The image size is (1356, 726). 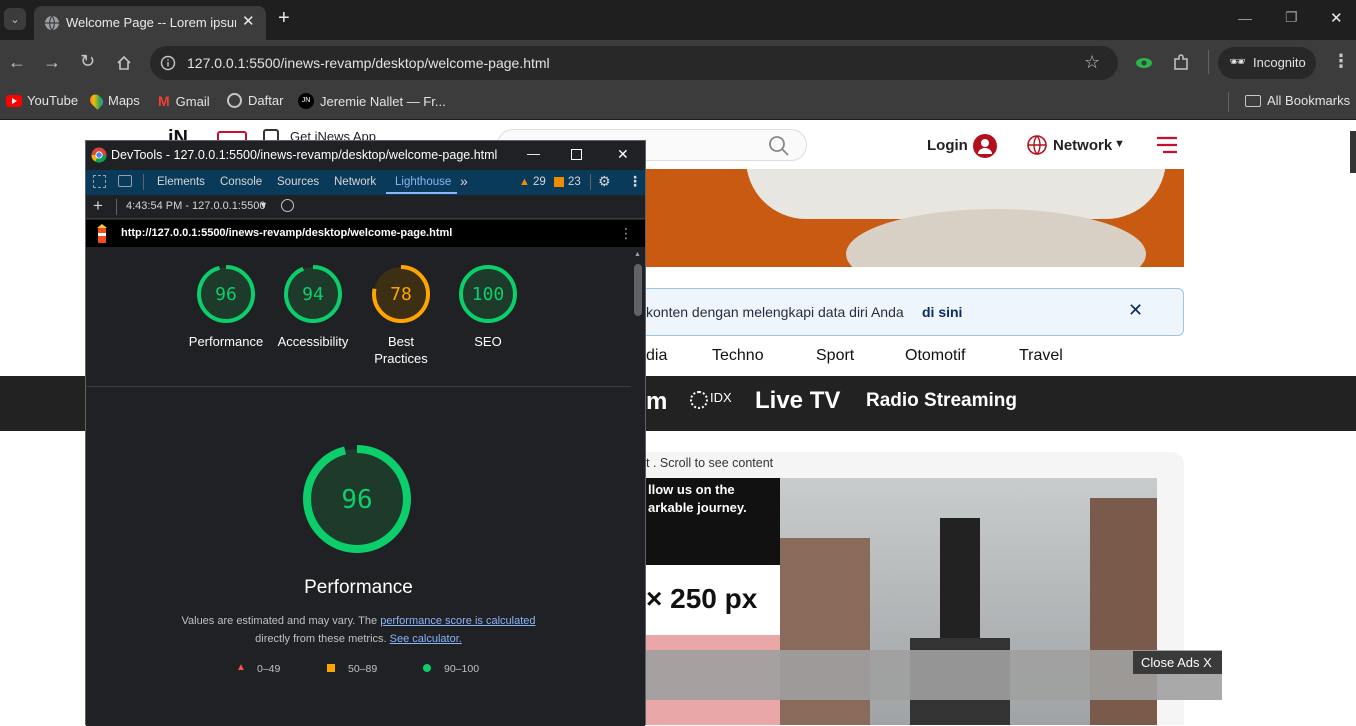 What do you see at coordinates (1082, 145) in the screenshot?
I see `network-menu: Network` at bounding box center [1082, 145].